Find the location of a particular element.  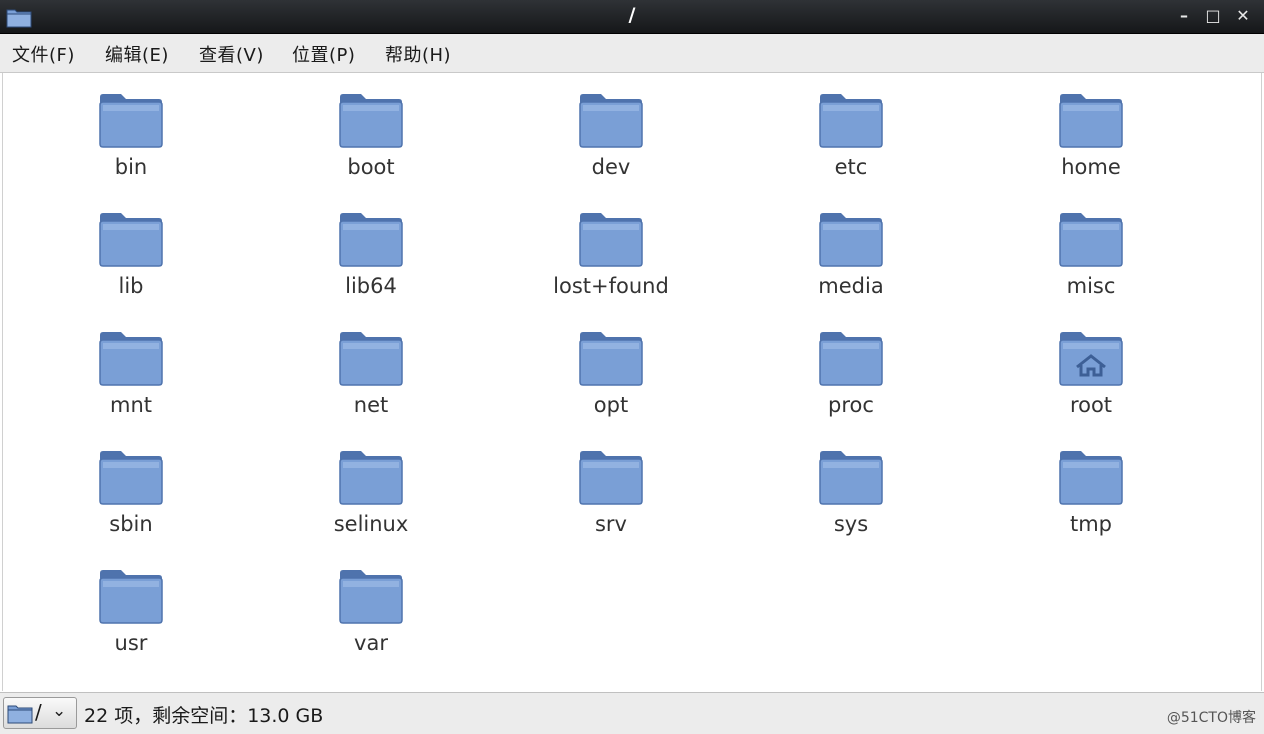

folder-label: home is located at coordinates (1091, 167).